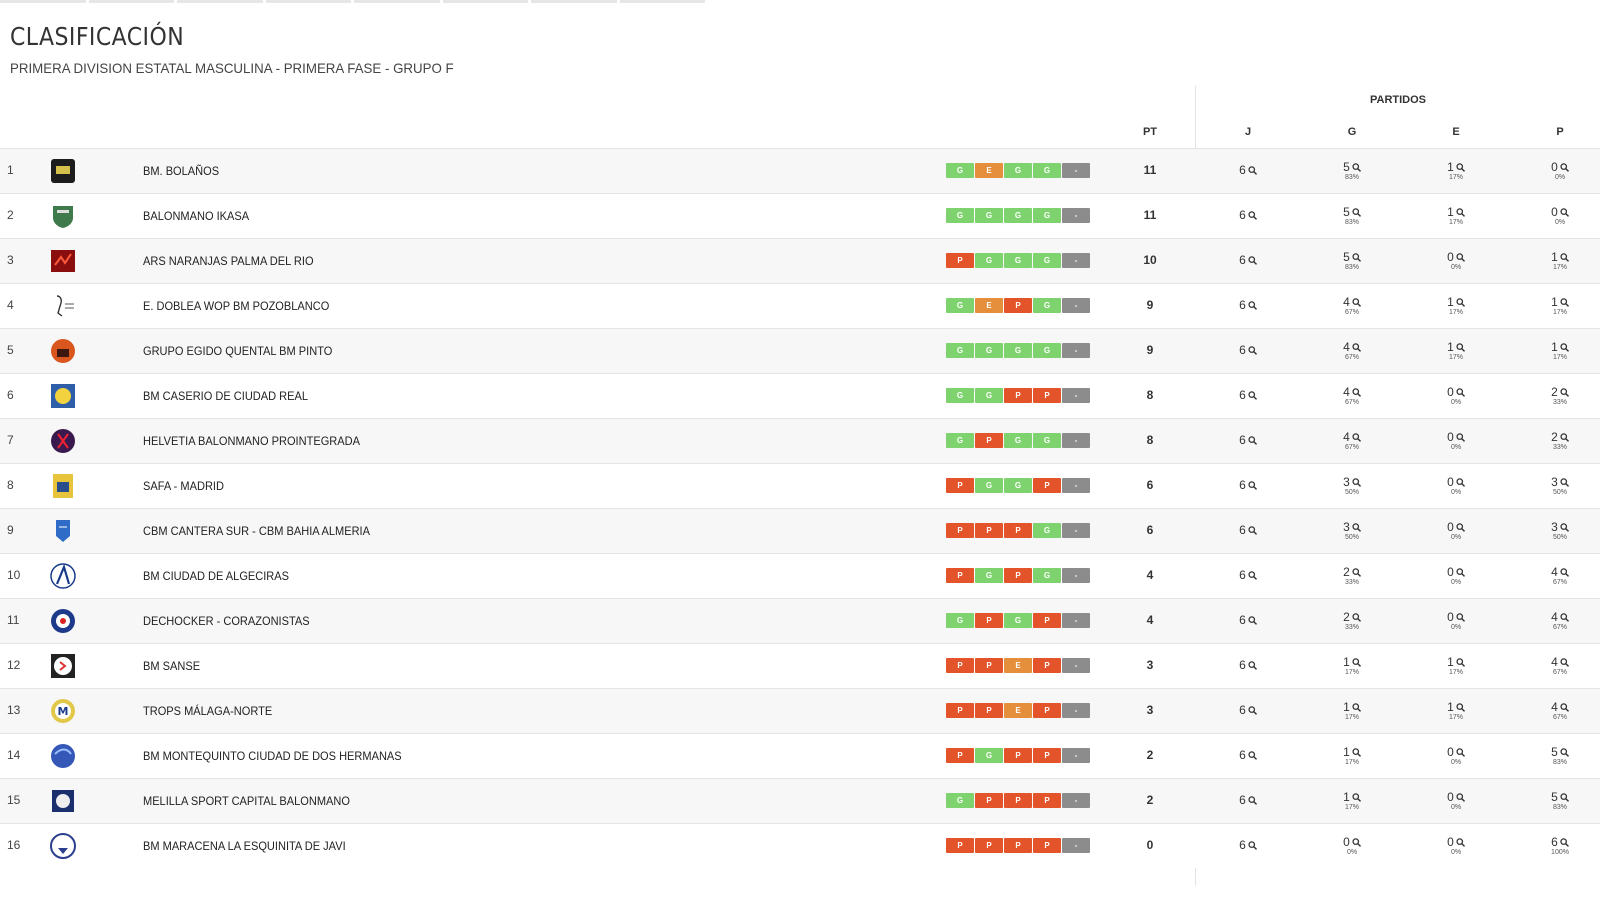 The width and height of the screenshot is (1600, 900). I want to click on team-name: TROPS MÁLAGA-NORTE, so click(207, 711).